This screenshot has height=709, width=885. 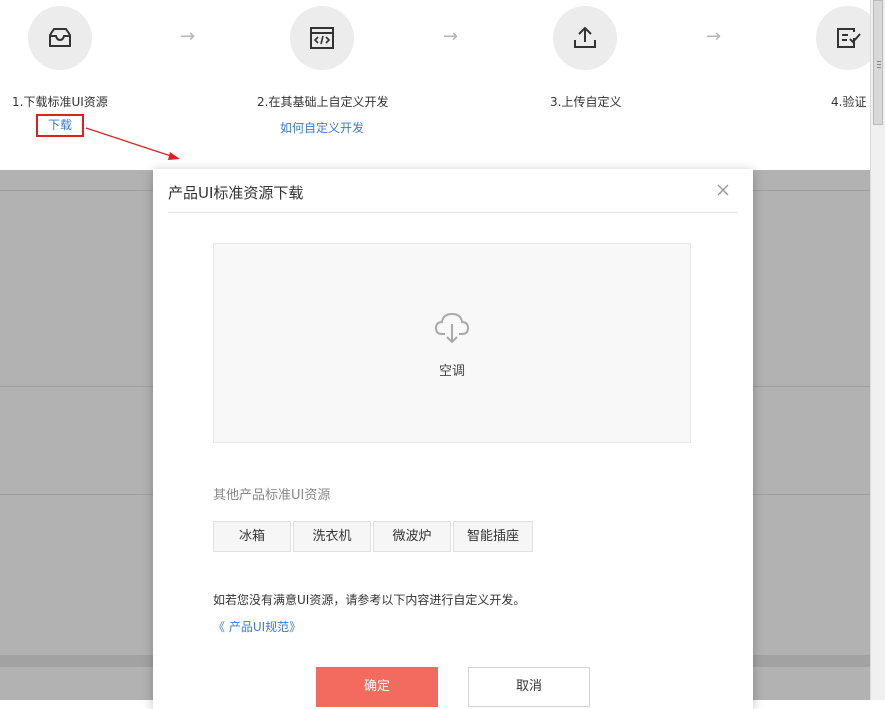 I want to click on scrollbar-thumb, so click(x=878, y=62).